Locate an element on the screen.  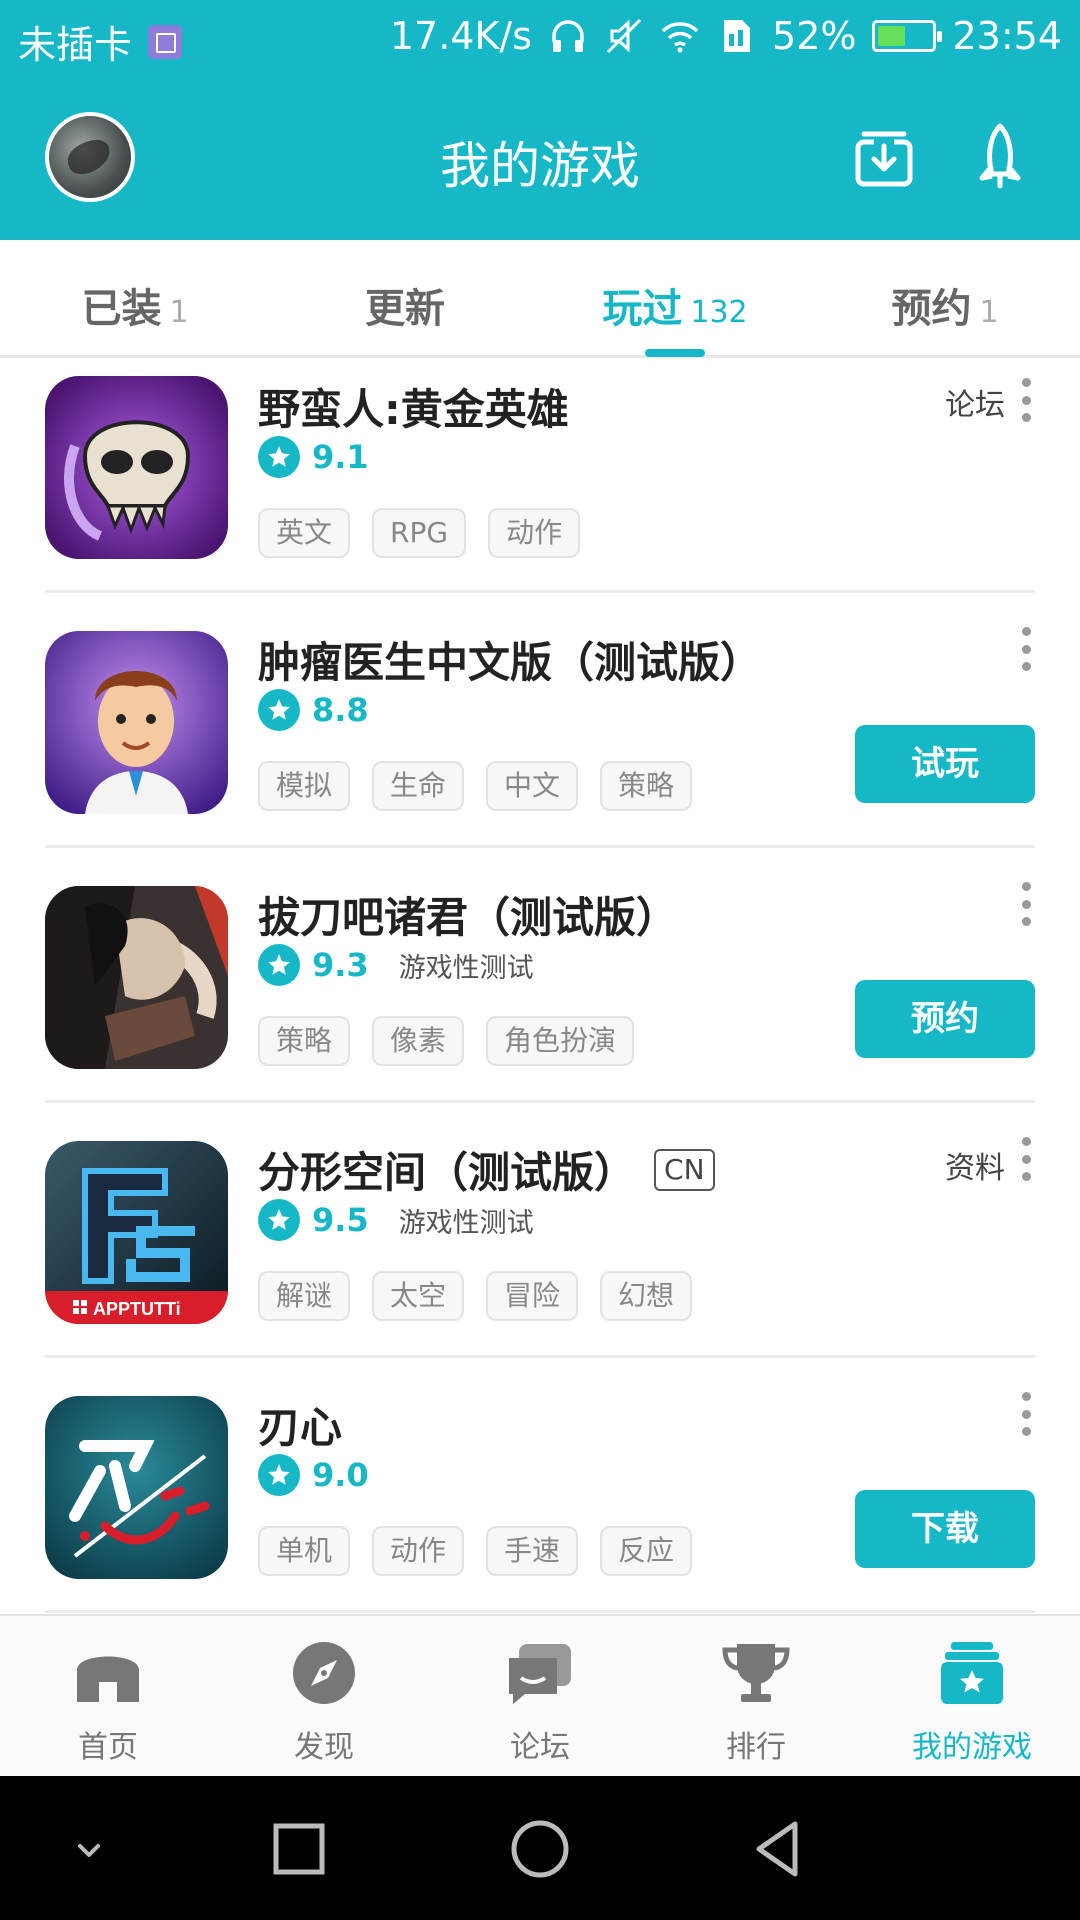
home-button-icon is located at coordinates (540, 1849).